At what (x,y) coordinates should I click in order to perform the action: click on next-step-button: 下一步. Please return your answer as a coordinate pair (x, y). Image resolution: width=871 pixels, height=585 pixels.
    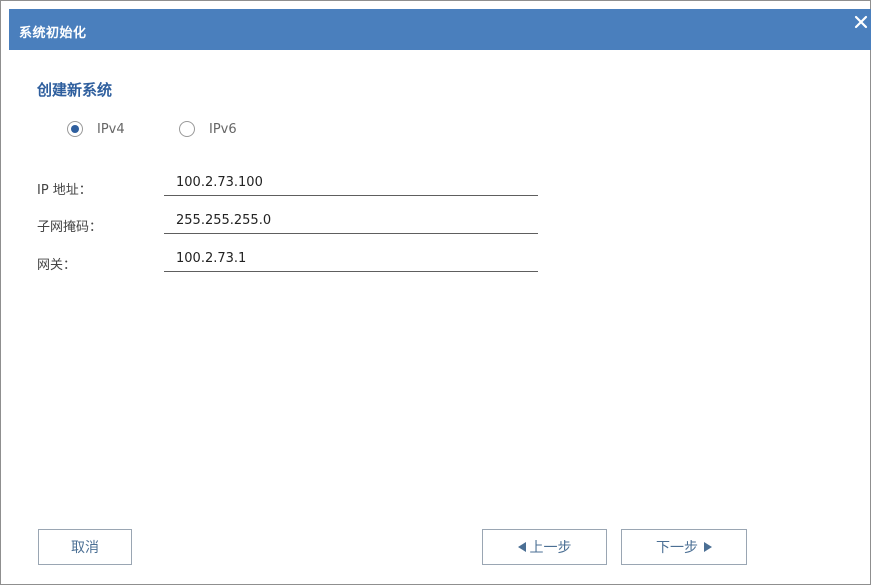
    Looking at the image, I should click on (684, 547).